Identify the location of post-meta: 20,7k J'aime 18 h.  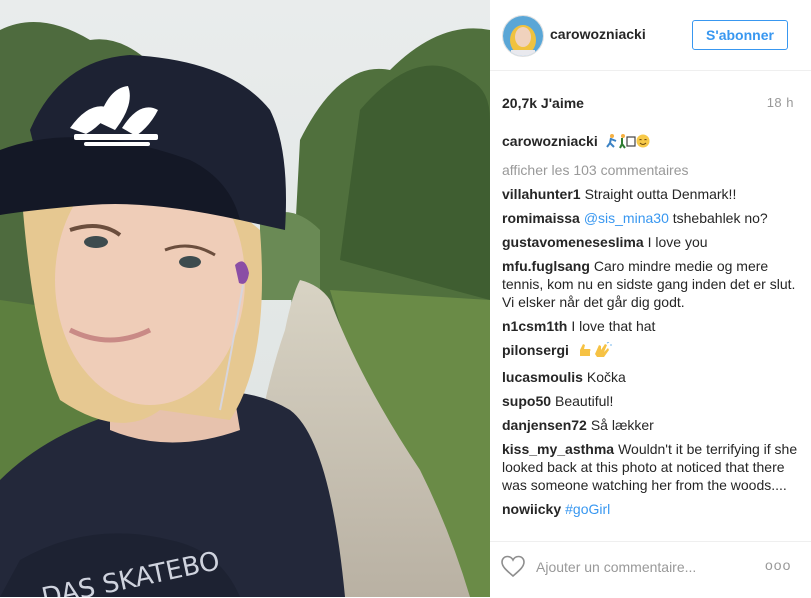
(650, 105).